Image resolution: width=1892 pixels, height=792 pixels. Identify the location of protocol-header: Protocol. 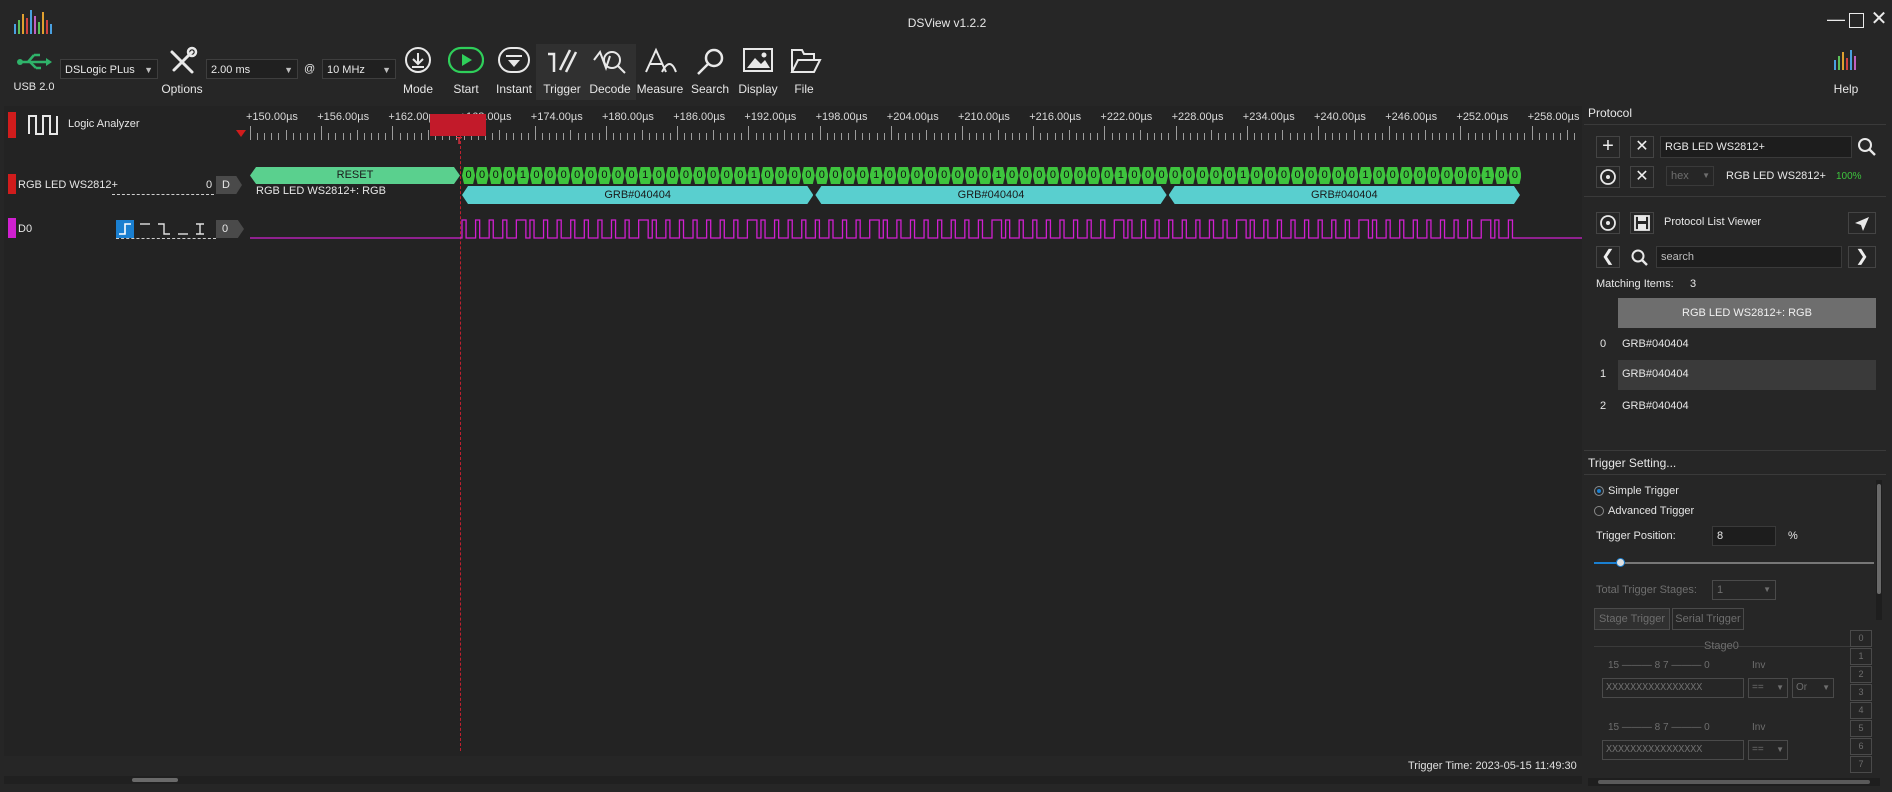
(1610, 113).